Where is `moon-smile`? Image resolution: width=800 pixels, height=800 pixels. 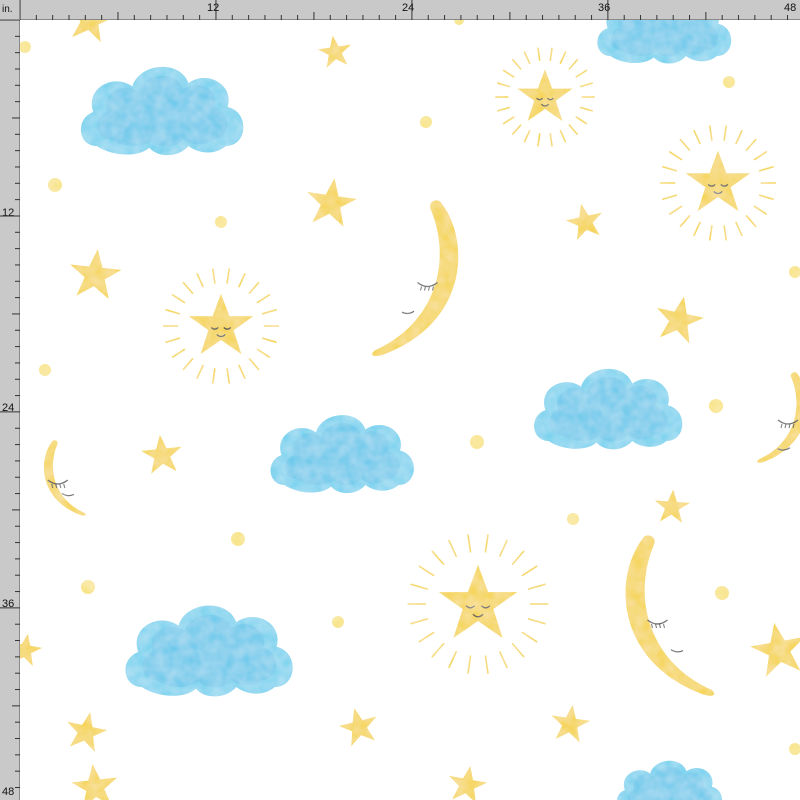 moon-smile is located at coordinates (68, 494).